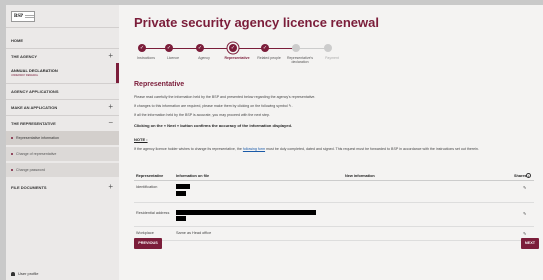 Image resolution: width=543 pixels, height=280 pixels. I want to click on sidebar-item-representative: THE REPRESENTATIVE −, so click(62, 122).